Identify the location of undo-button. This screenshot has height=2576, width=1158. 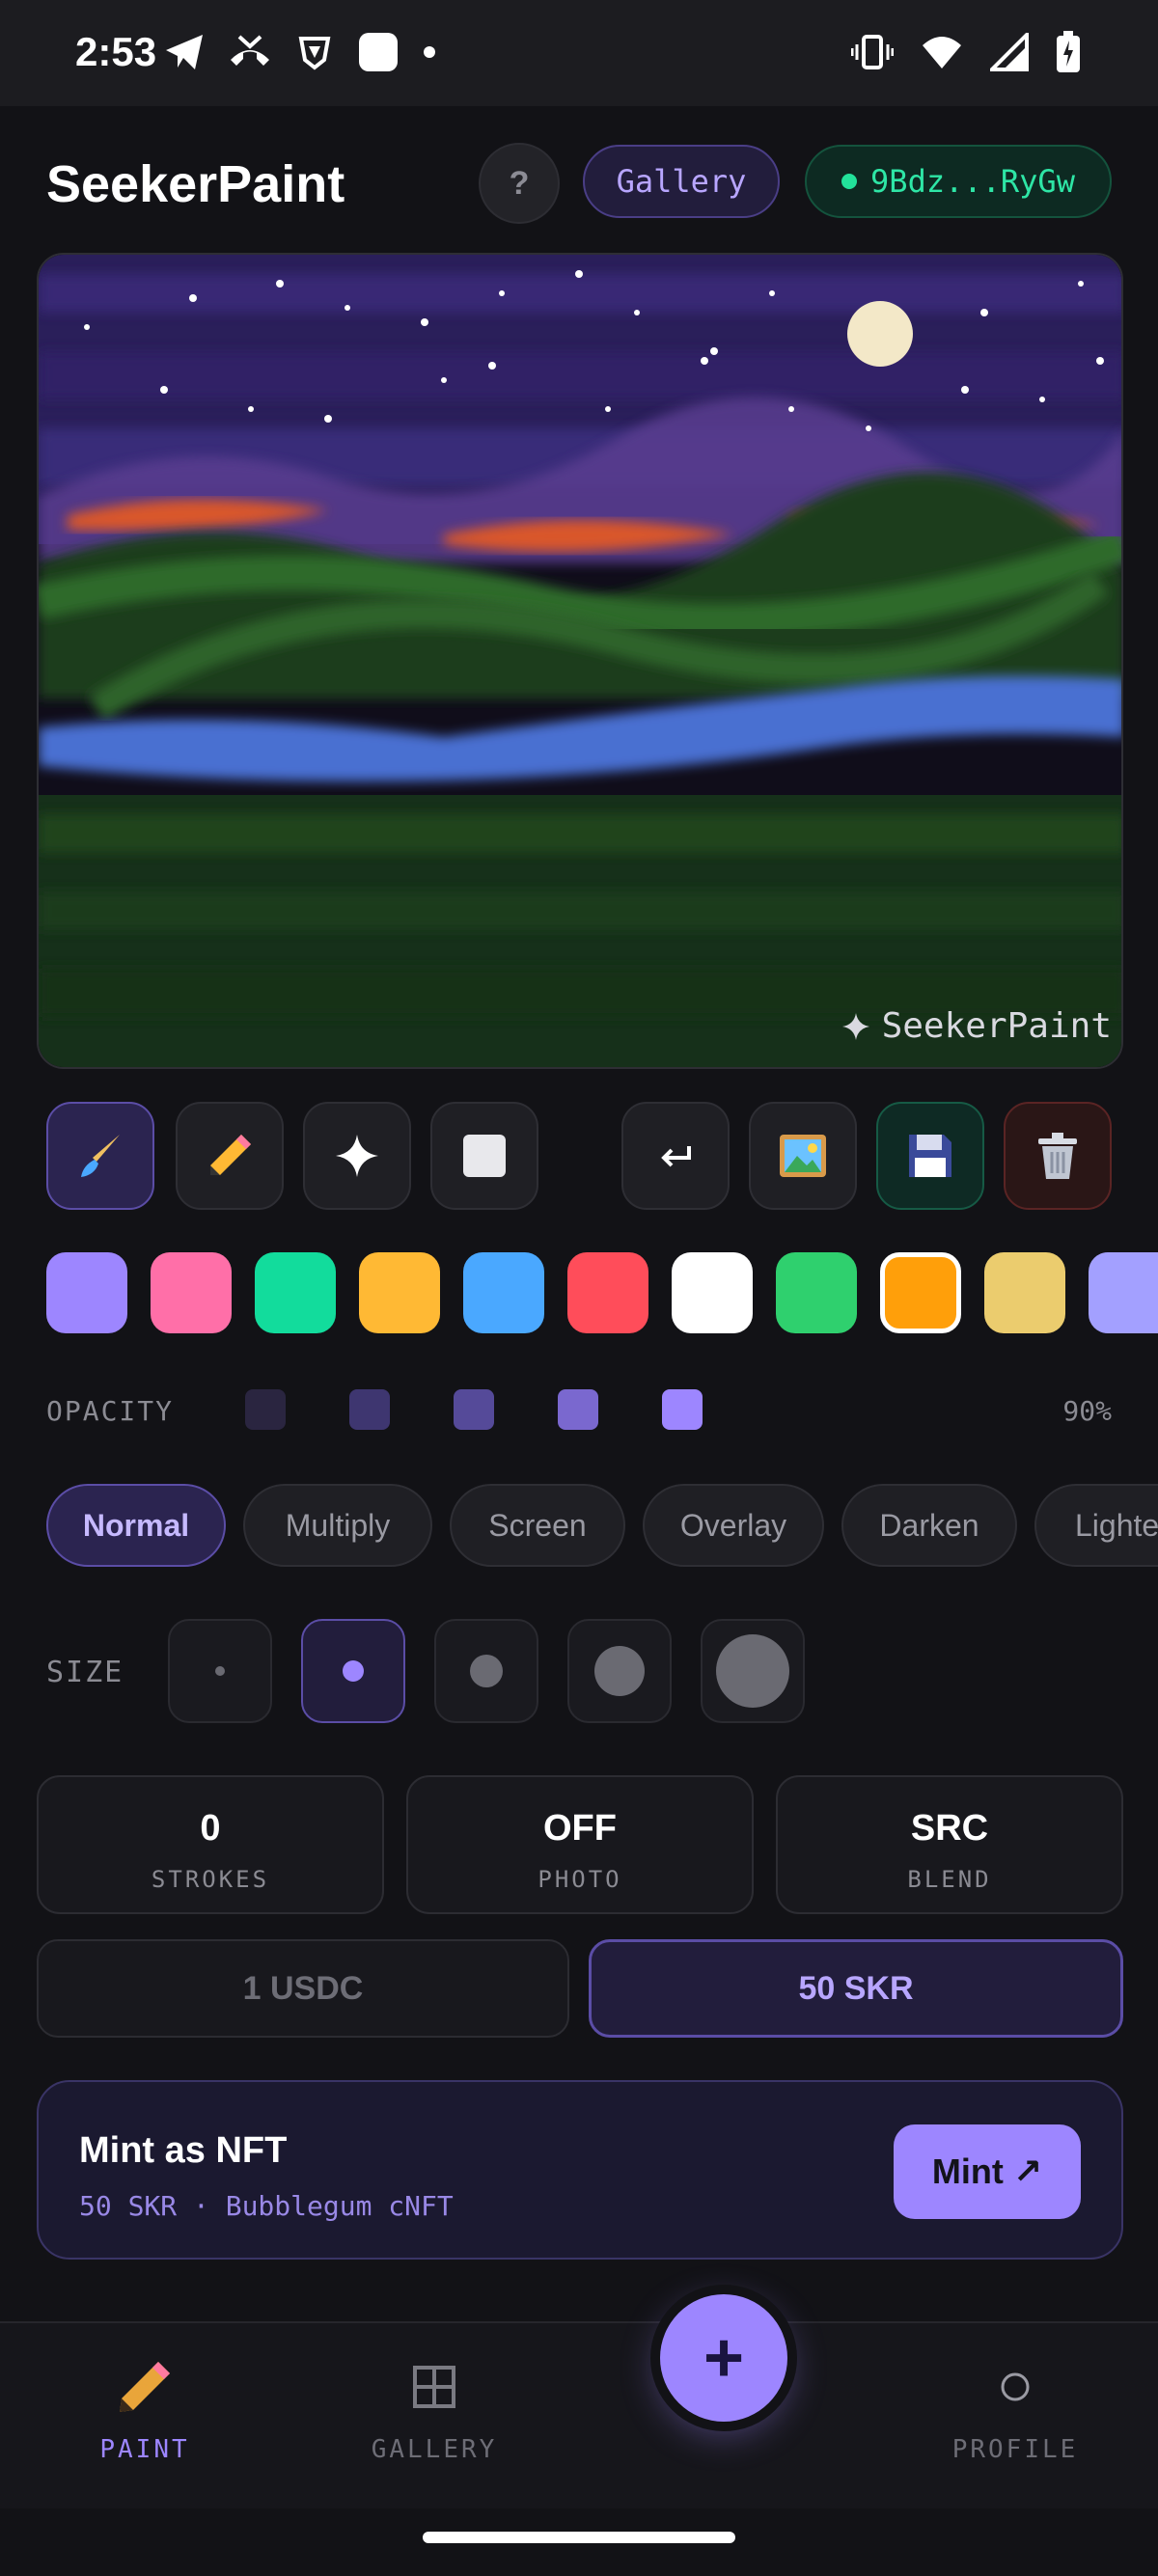
(675, 1156).